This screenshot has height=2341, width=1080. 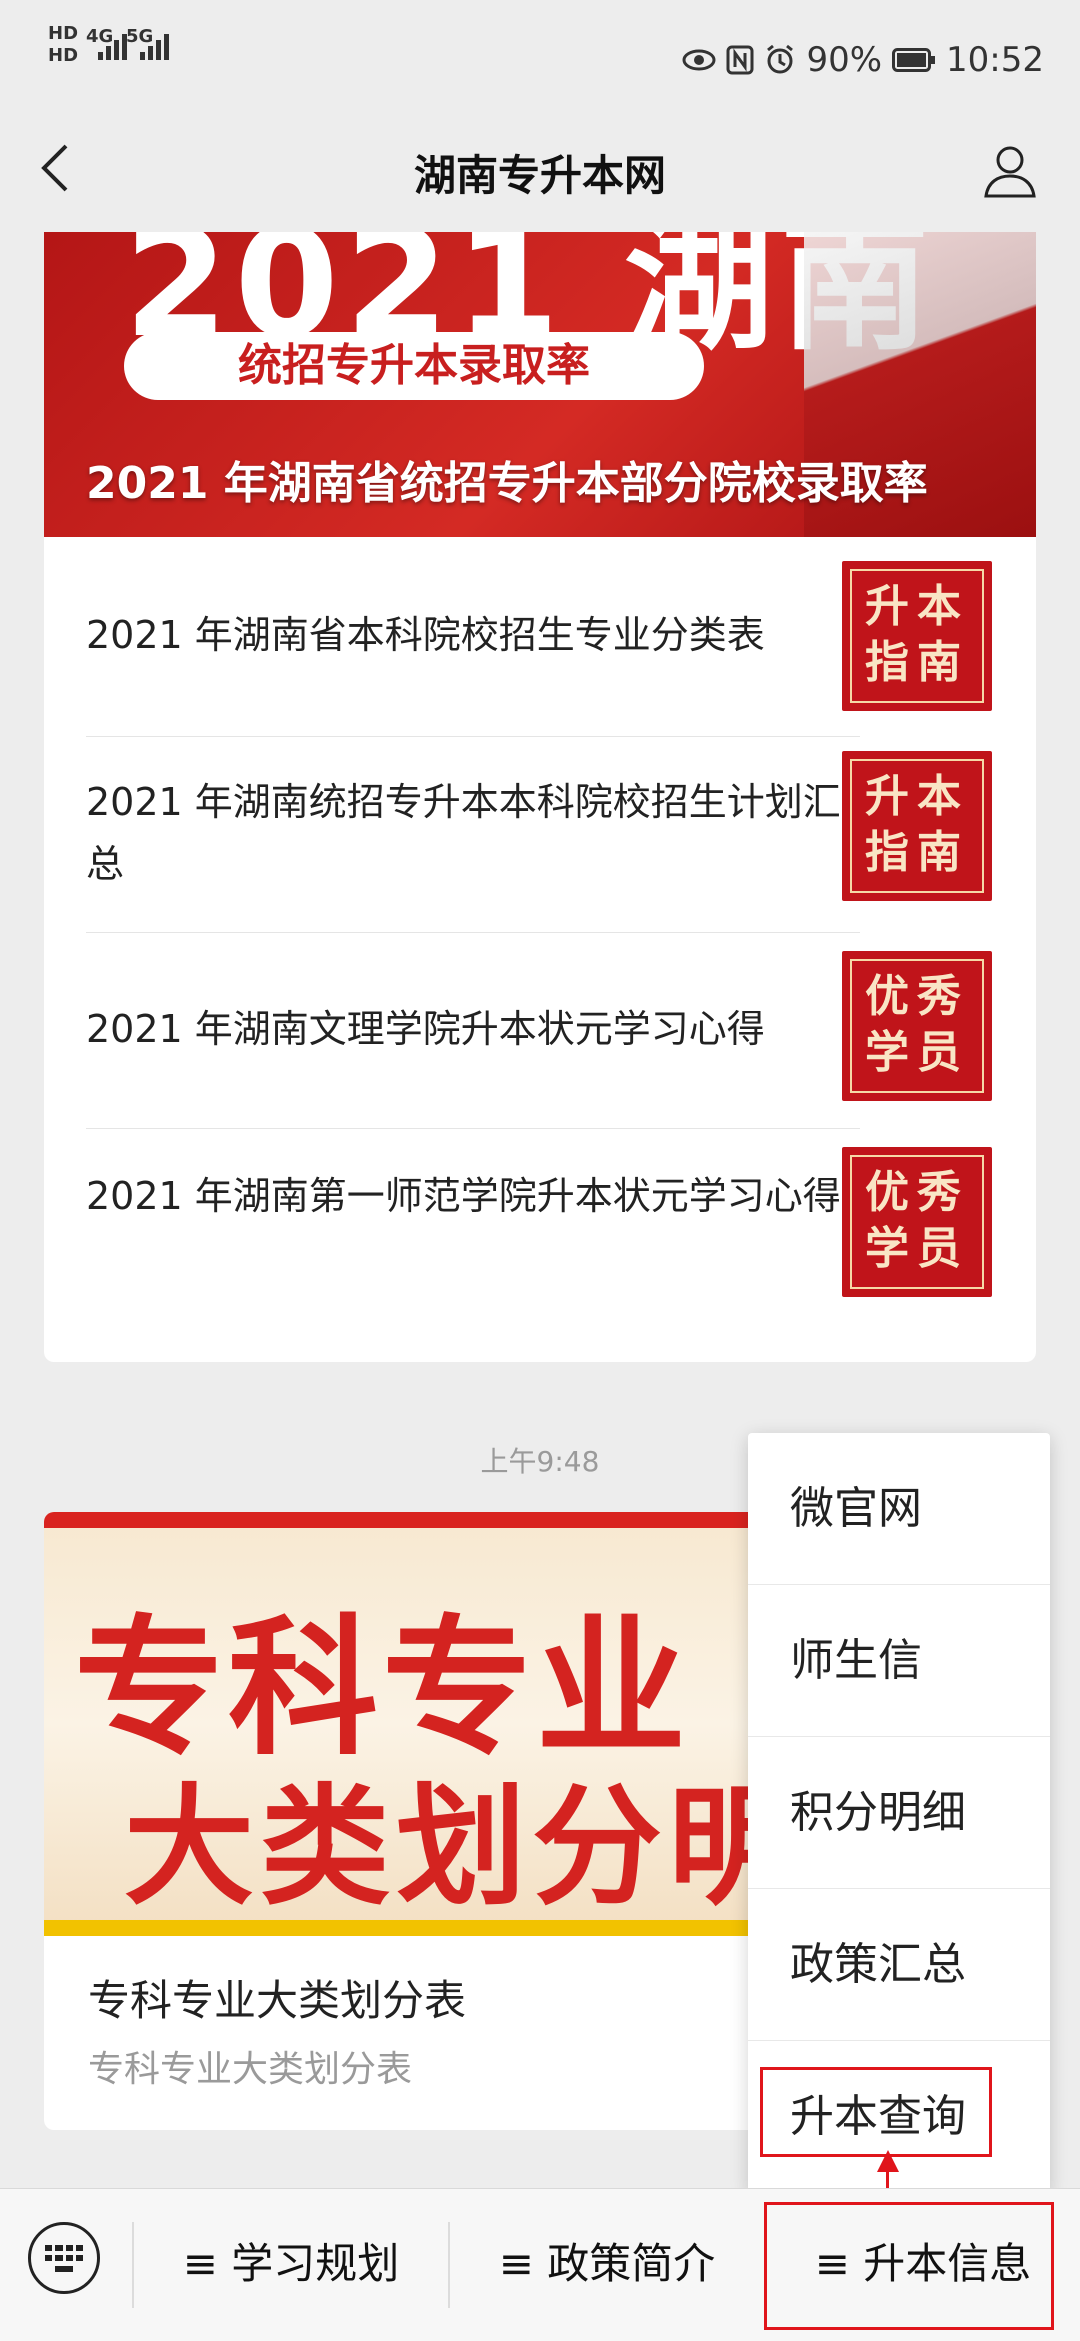 What do you see at coordinates (414, 366) in the screenshot?
I see `banner-pill: 统招专升本录取率` at bounding box center [414, 366].